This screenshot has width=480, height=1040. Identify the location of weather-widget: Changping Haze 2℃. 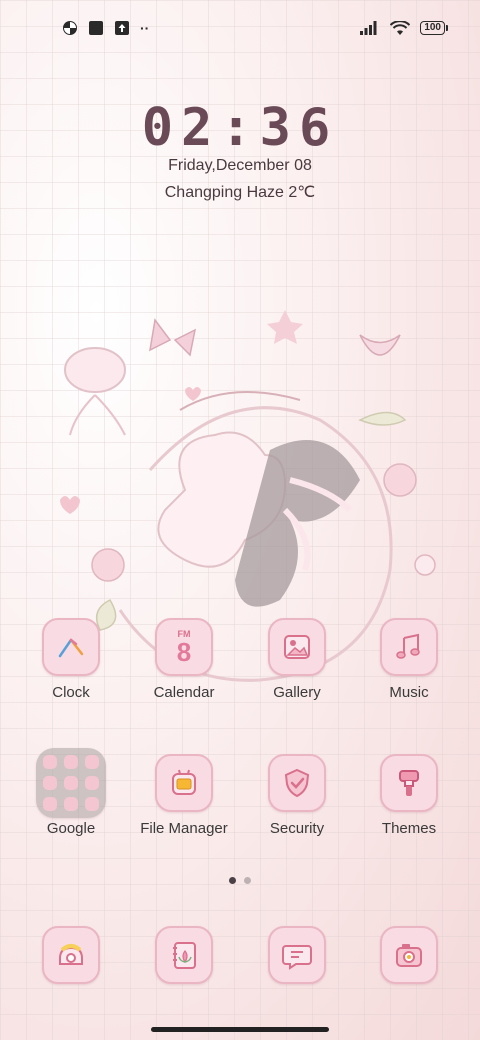
(240, 192).